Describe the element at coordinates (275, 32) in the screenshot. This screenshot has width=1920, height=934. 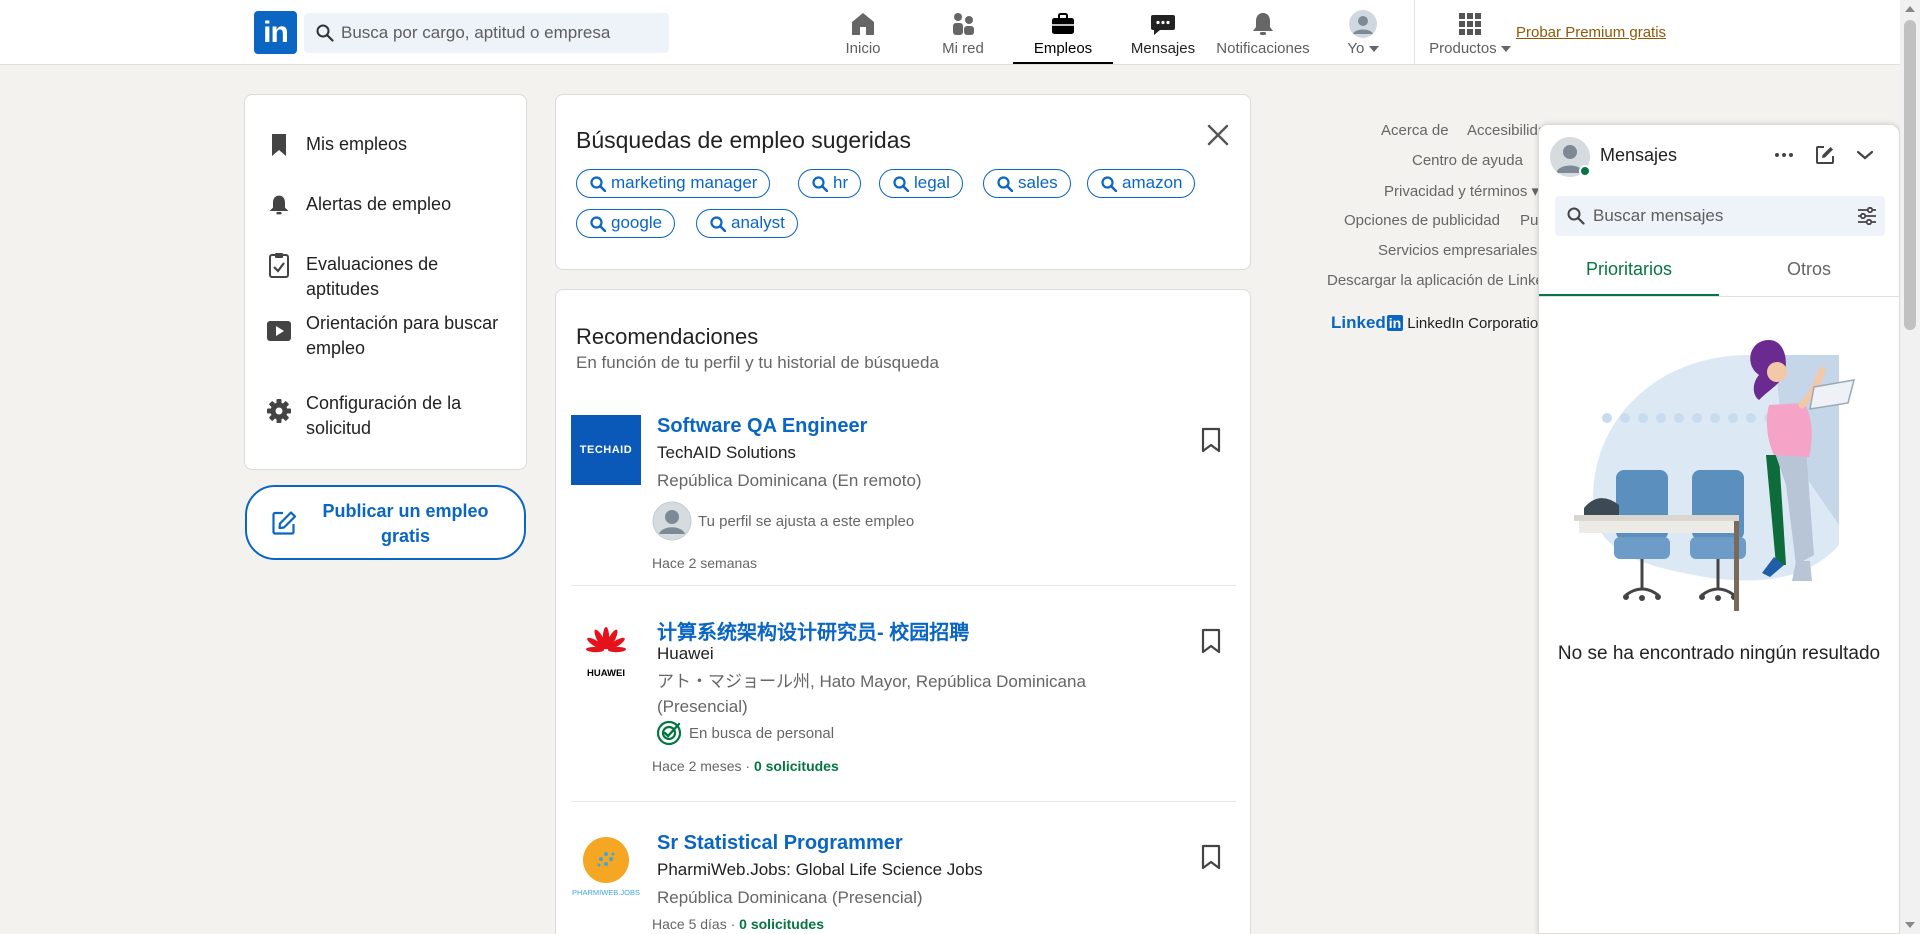
I see `linkedin-logo: in` at that location.